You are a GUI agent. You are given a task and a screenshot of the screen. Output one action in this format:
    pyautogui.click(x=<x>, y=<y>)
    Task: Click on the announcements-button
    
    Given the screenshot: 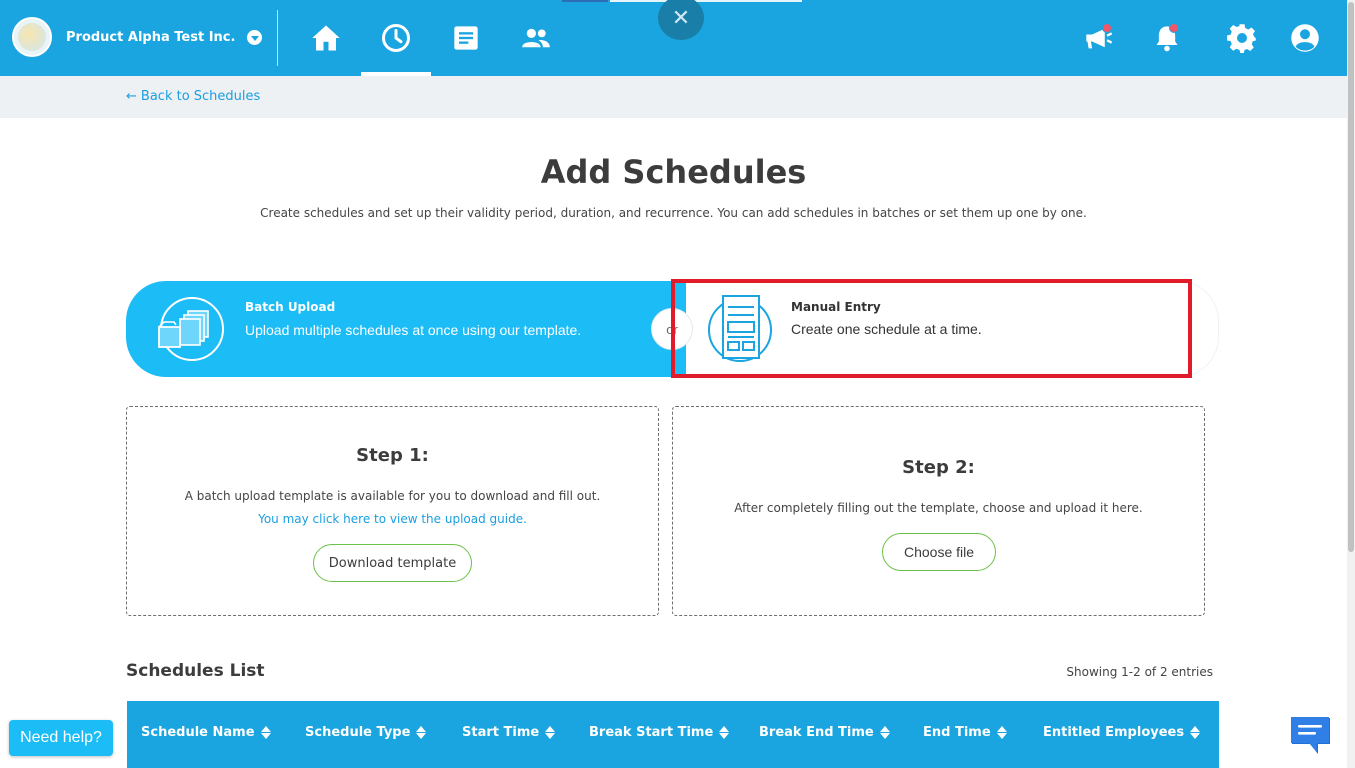 What is the action you would take?
    pyautogui.click(x=1099, y=38)
    